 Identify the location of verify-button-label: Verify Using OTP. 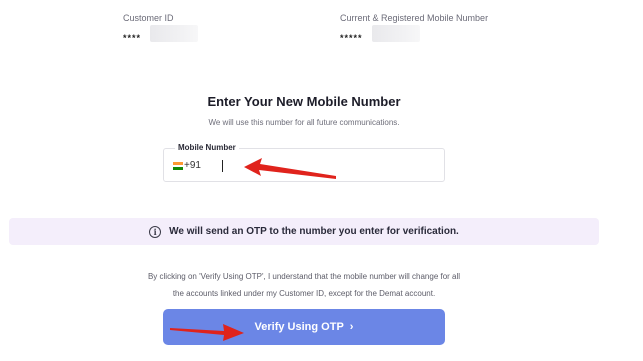
(299, 327).